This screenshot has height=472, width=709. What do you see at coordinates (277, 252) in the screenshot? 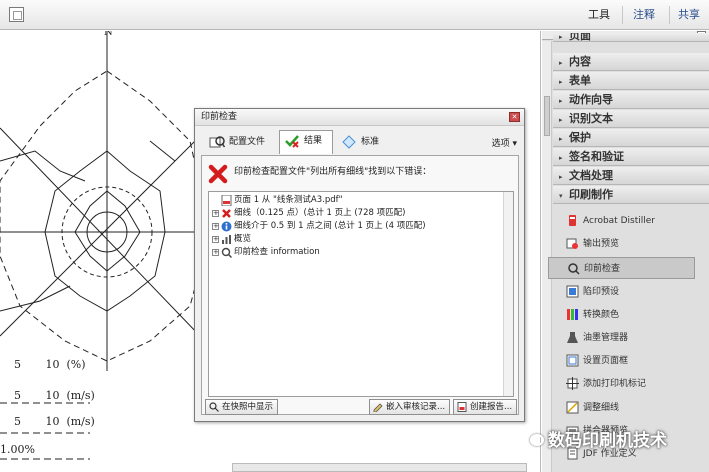
I see `tree-row-label: 印前检查 information` at bounding box center [277, 252].